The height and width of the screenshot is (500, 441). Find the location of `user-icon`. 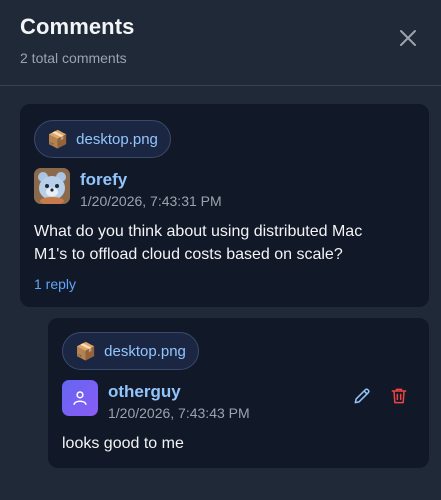

user-icon is located at coordinates (80, 398).